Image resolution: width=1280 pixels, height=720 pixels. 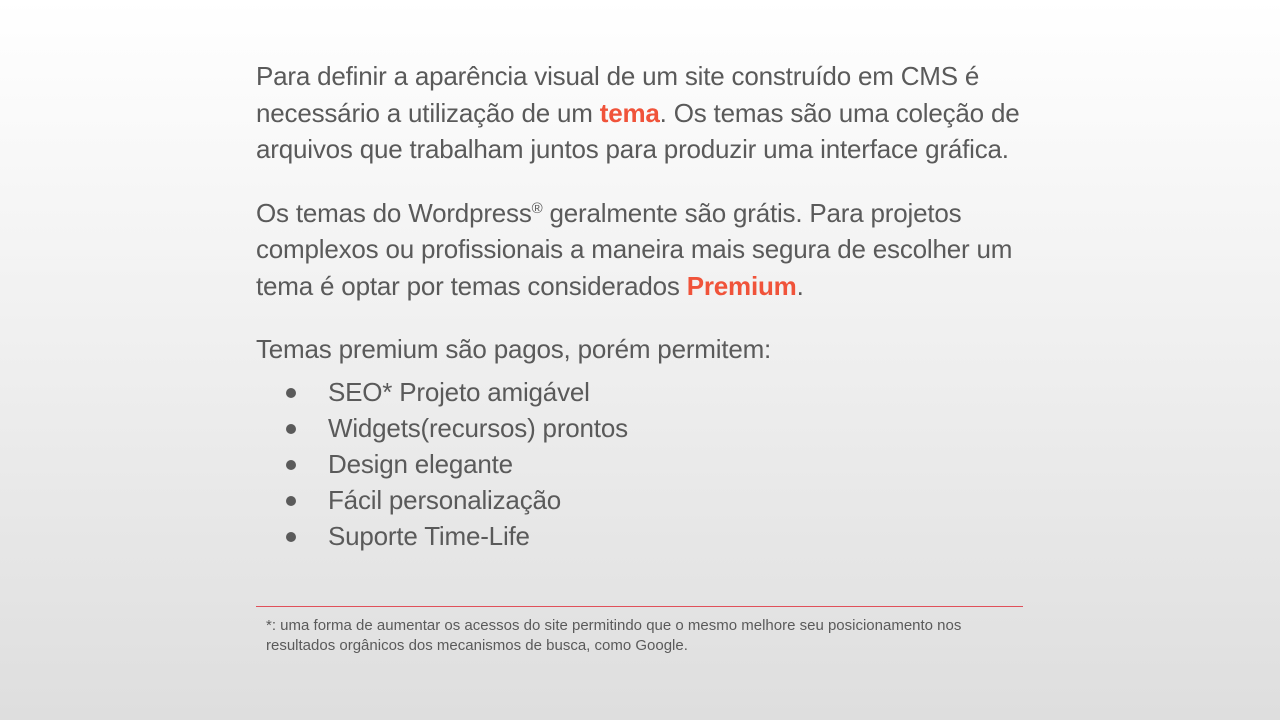 What do you see at coordinates (641, 392) in the screenshot?
I see `list-item: SEO* Projeto amigável` at bounding box center [641, 392].